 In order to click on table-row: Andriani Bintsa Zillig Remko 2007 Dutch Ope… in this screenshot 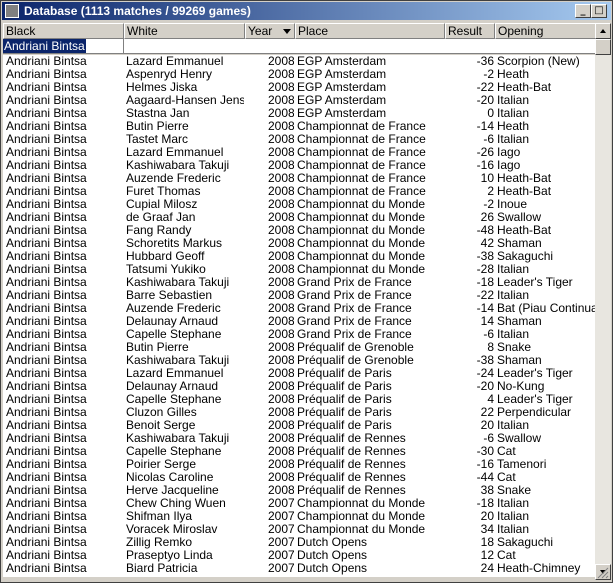, I will do `click(299, 542)`.